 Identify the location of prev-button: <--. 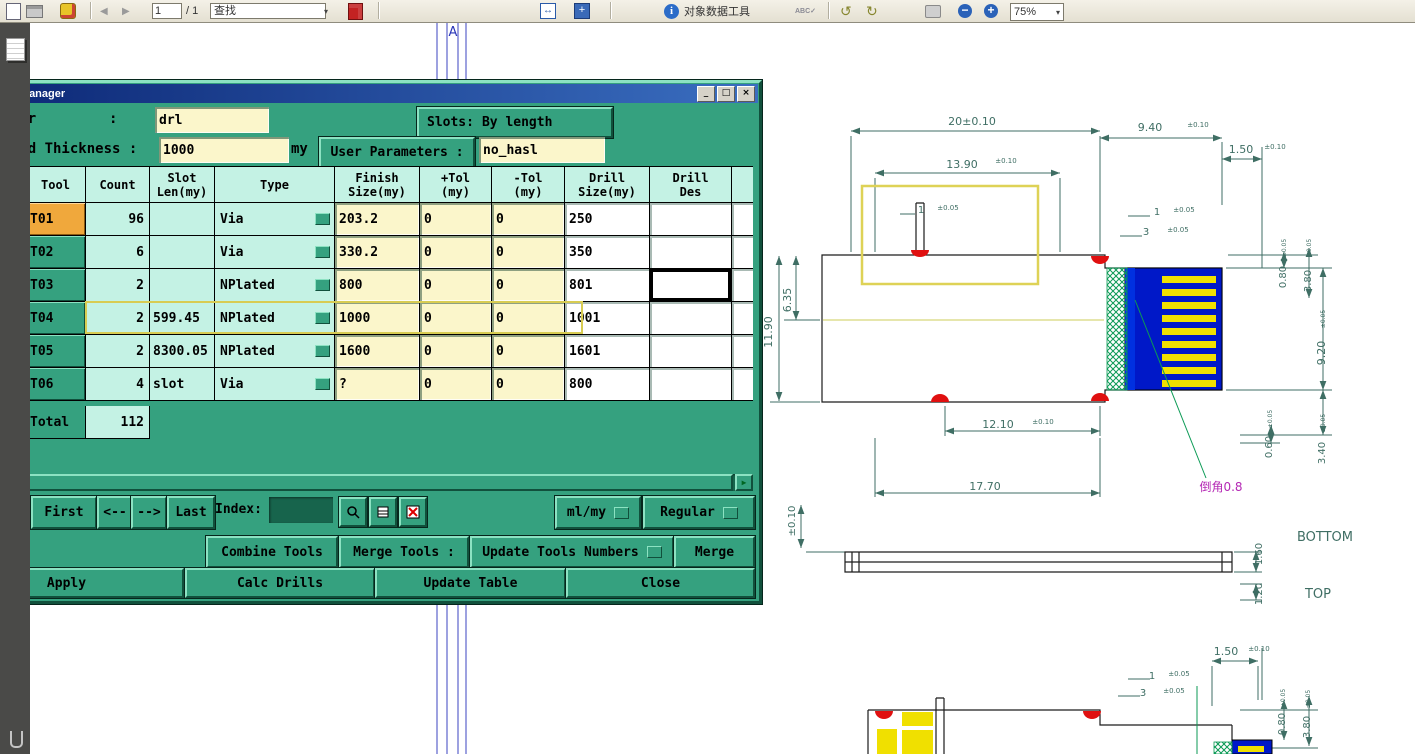
(115, 512).